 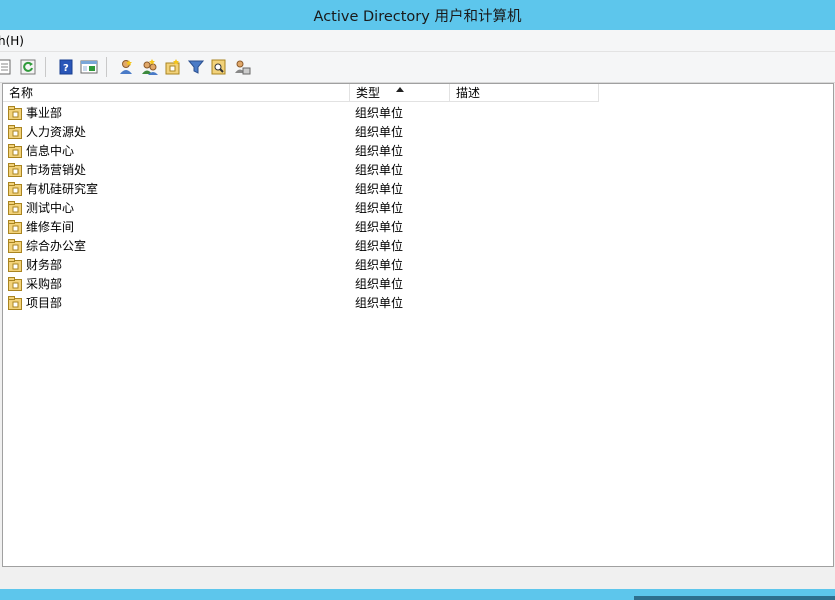 I want to click on row-name: 项目部, so click(x=44, y=303).